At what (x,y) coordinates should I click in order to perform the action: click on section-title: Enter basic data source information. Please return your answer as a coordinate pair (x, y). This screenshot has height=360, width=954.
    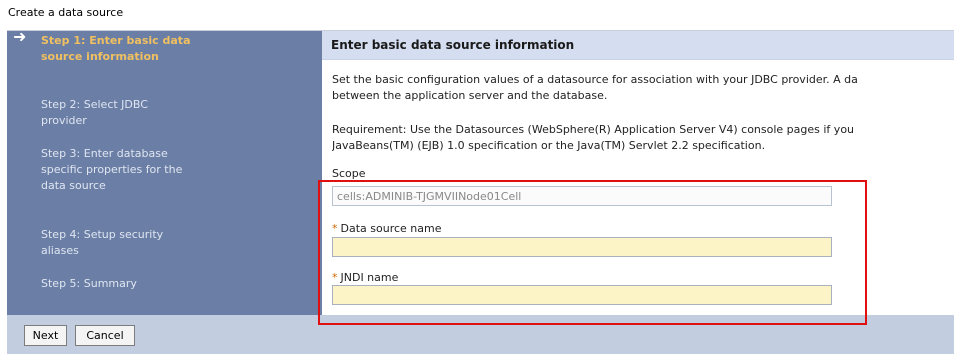
    Looking at the image, I should click on (453, 45).